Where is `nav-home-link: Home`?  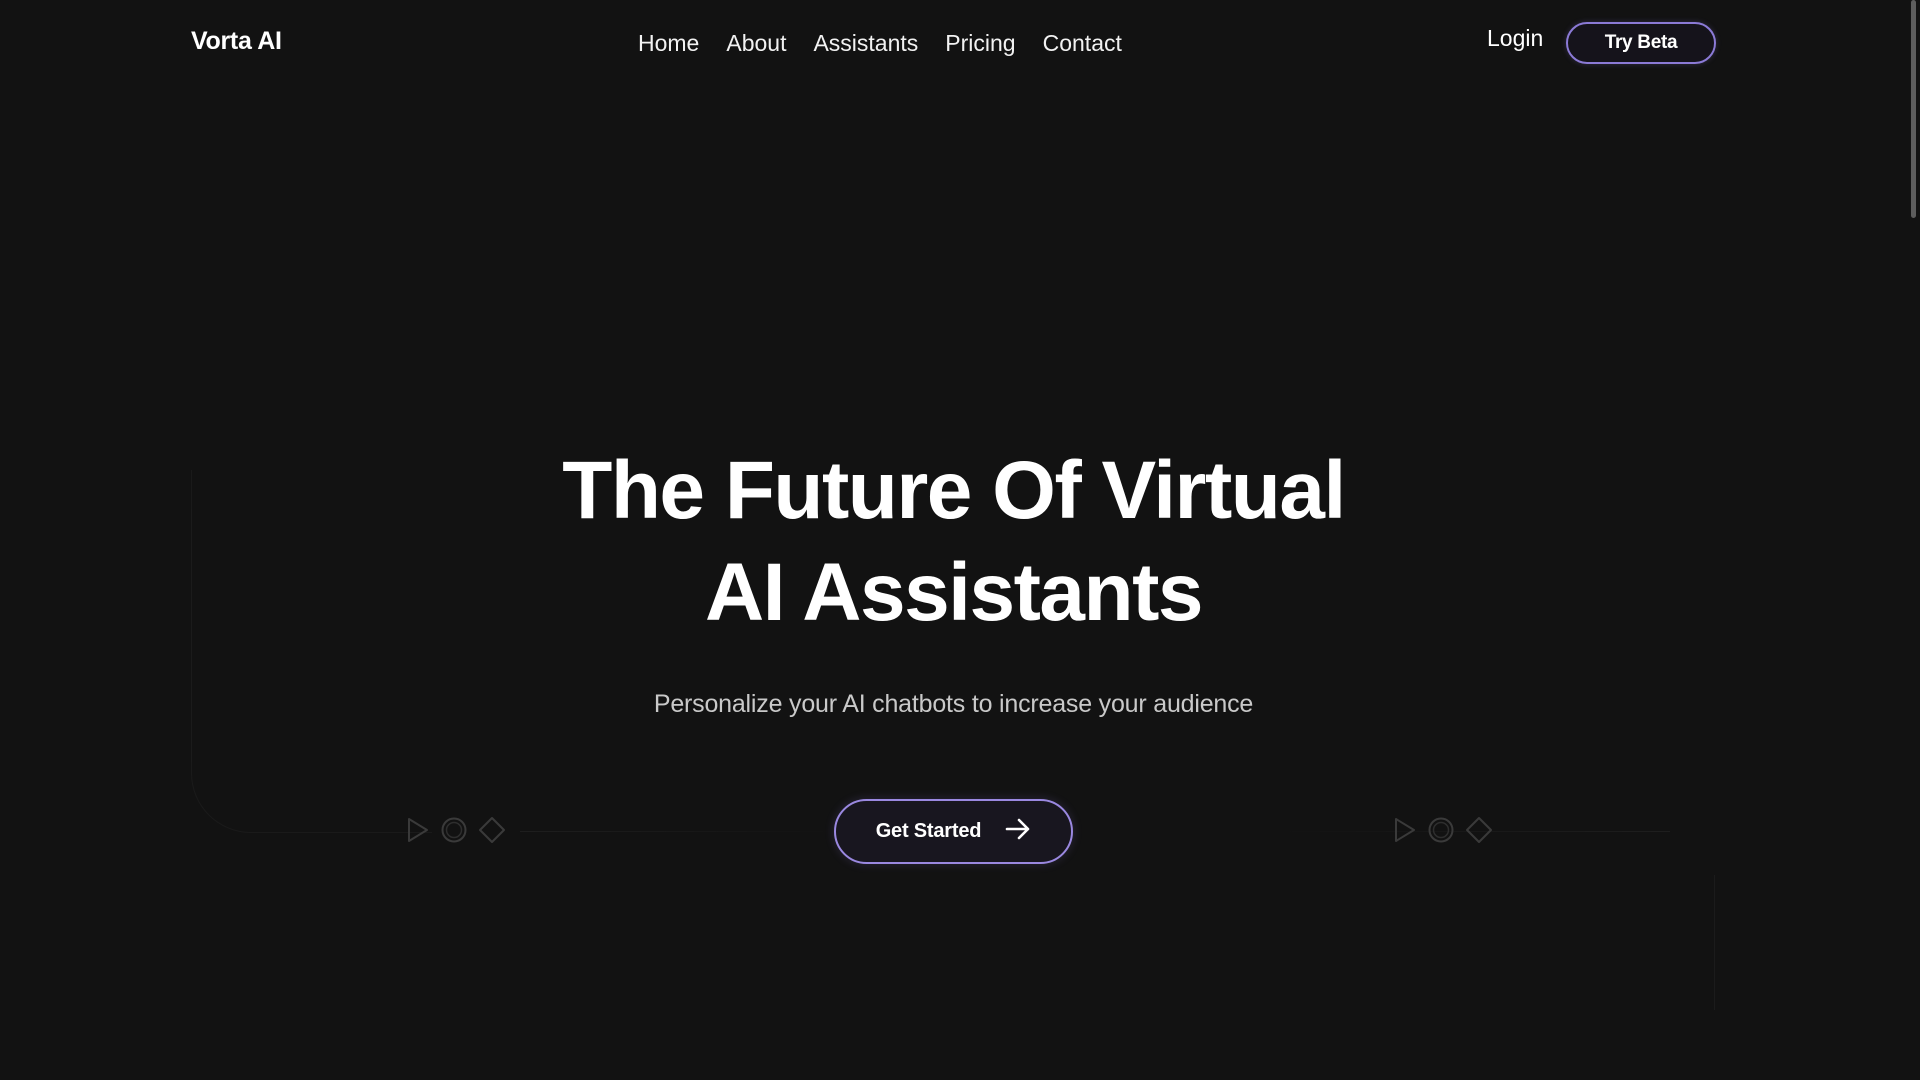
nav-home-link: Home is located at coordinates (668, 43).